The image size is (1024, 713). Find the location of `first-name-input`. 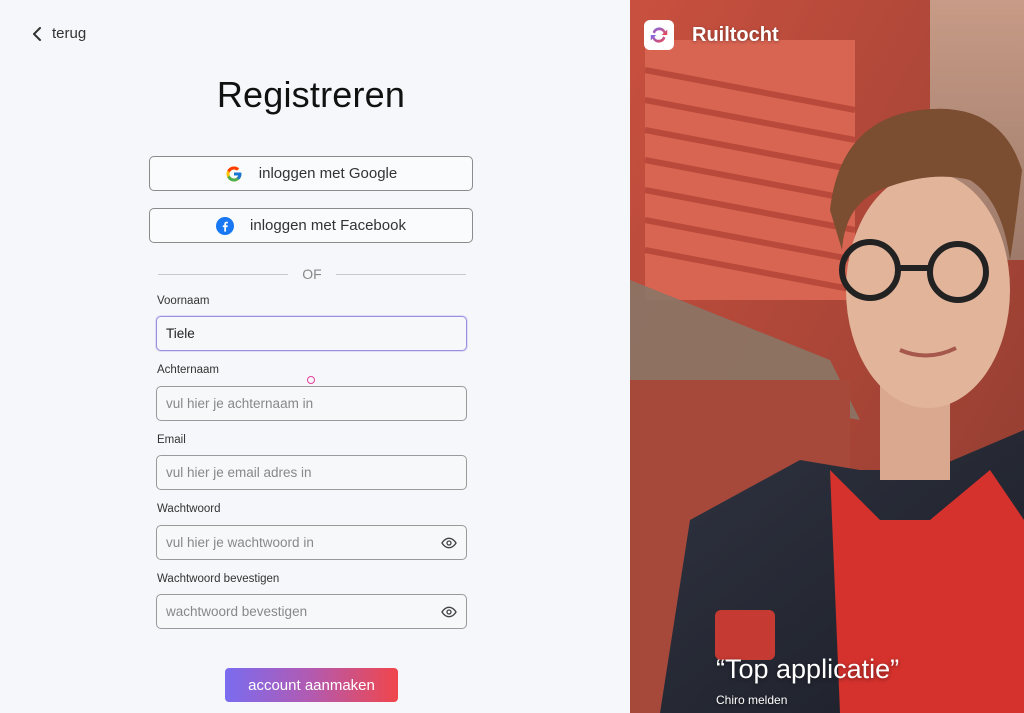

first-name-input is located at coordinates (311, 333).